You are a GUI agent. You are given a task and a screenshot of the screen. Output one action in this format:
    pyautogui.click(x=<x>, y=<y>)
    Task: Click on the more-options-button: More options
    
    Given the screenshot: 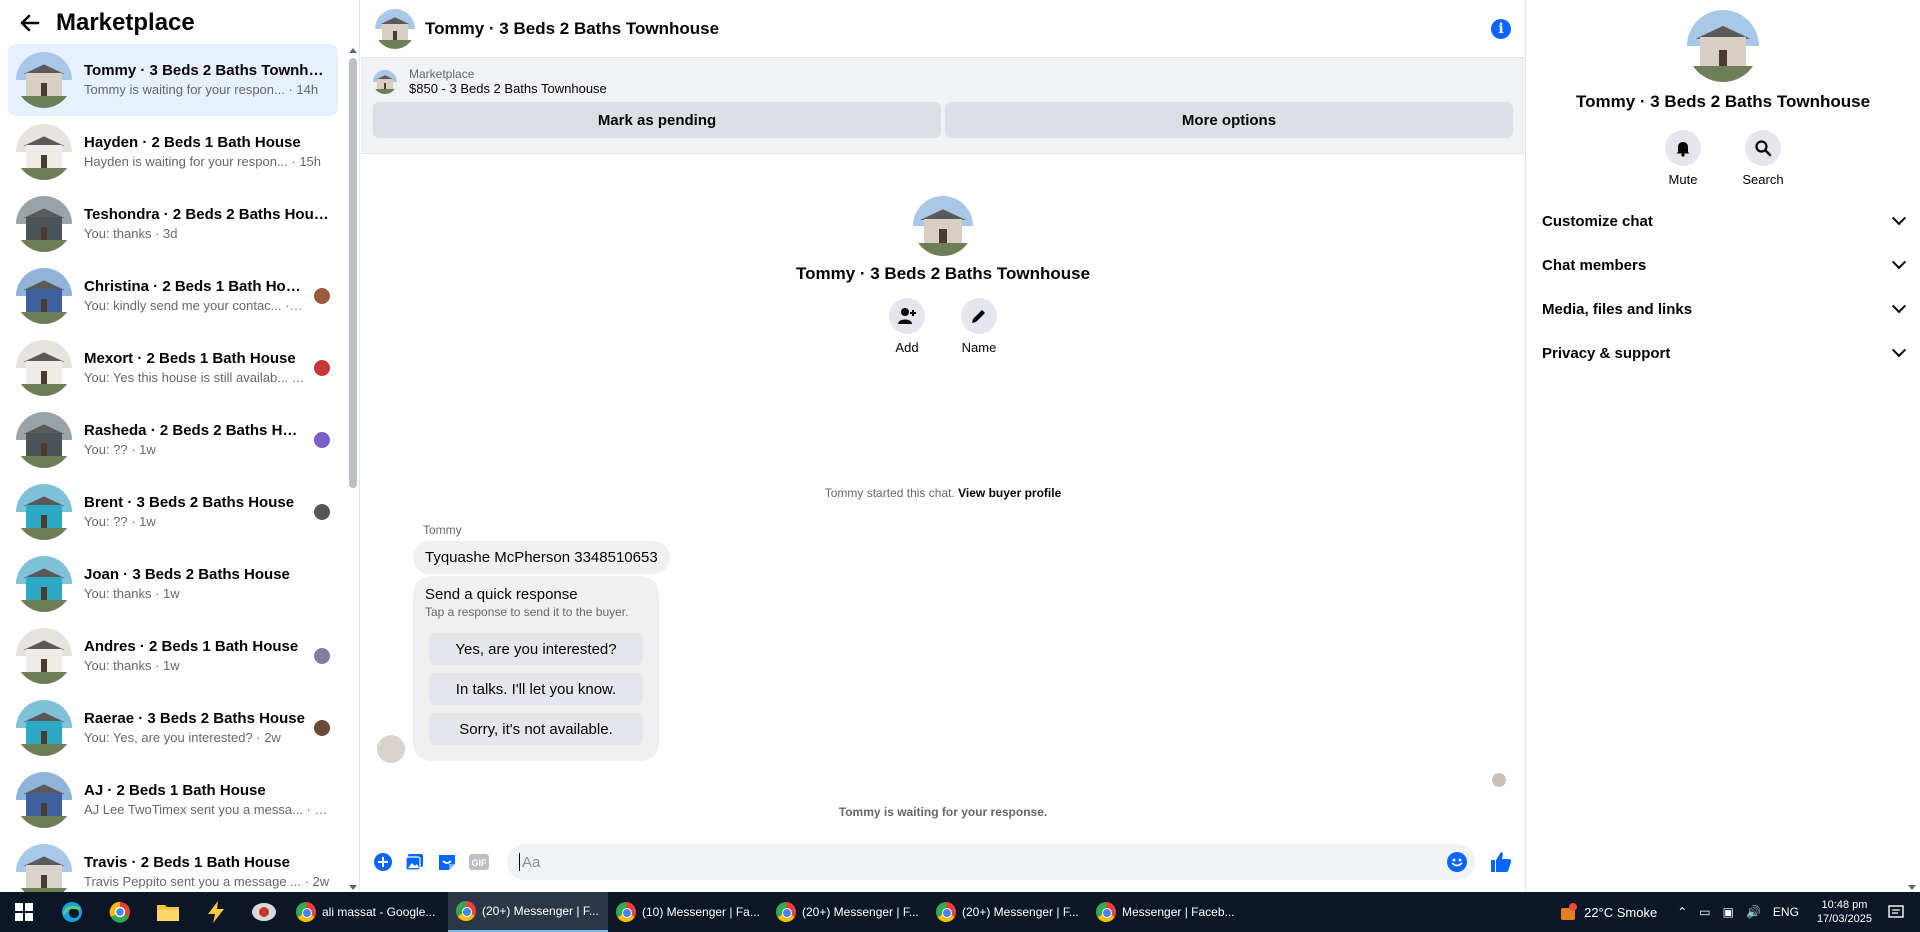 What is the action you would take?
    pyautogui.click(x=1229, y=120)
    